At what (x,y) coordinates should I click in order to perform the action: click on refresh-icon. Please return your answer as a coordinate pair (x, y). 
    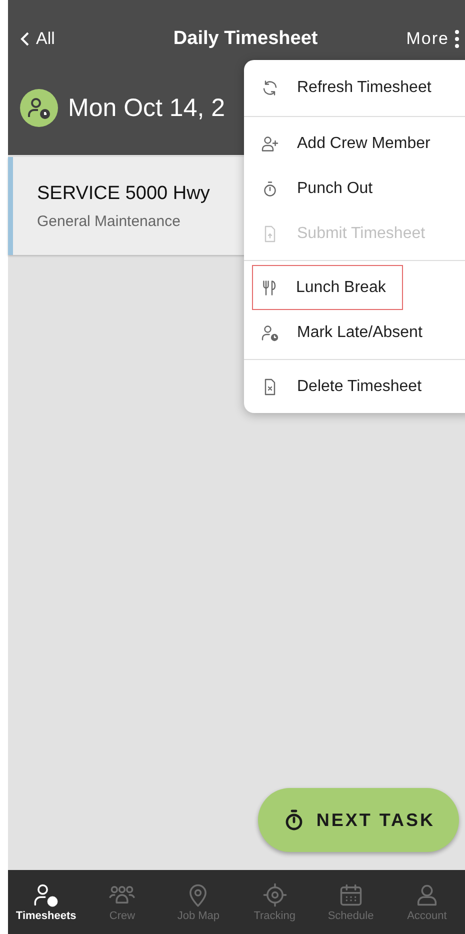
    Looking at the image, I should click on (270, 88).